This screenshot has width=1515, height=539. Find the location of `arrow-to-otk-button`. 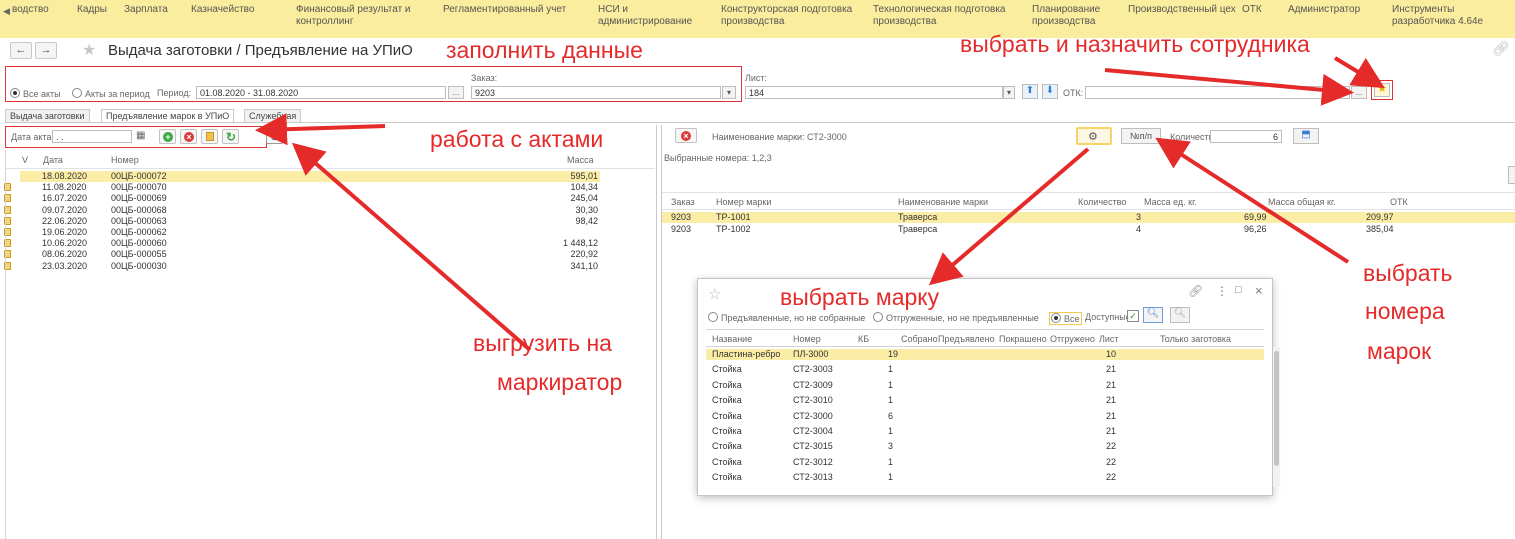

arrow-to-otk-button is located at coordinates (1229, 87).